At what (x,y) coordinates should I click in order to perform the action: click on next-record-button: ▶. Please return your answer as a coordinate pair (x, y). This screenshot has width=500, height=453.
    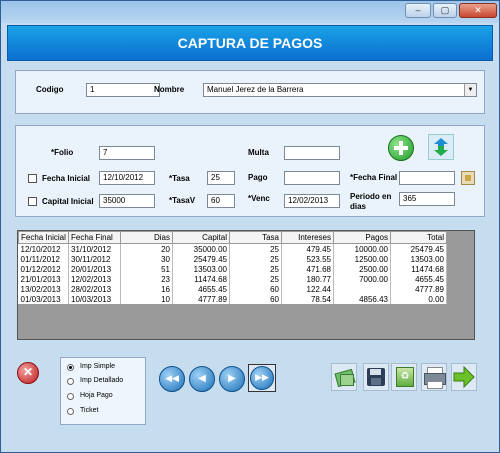
    Looking at the image, I should click on (232, 379).